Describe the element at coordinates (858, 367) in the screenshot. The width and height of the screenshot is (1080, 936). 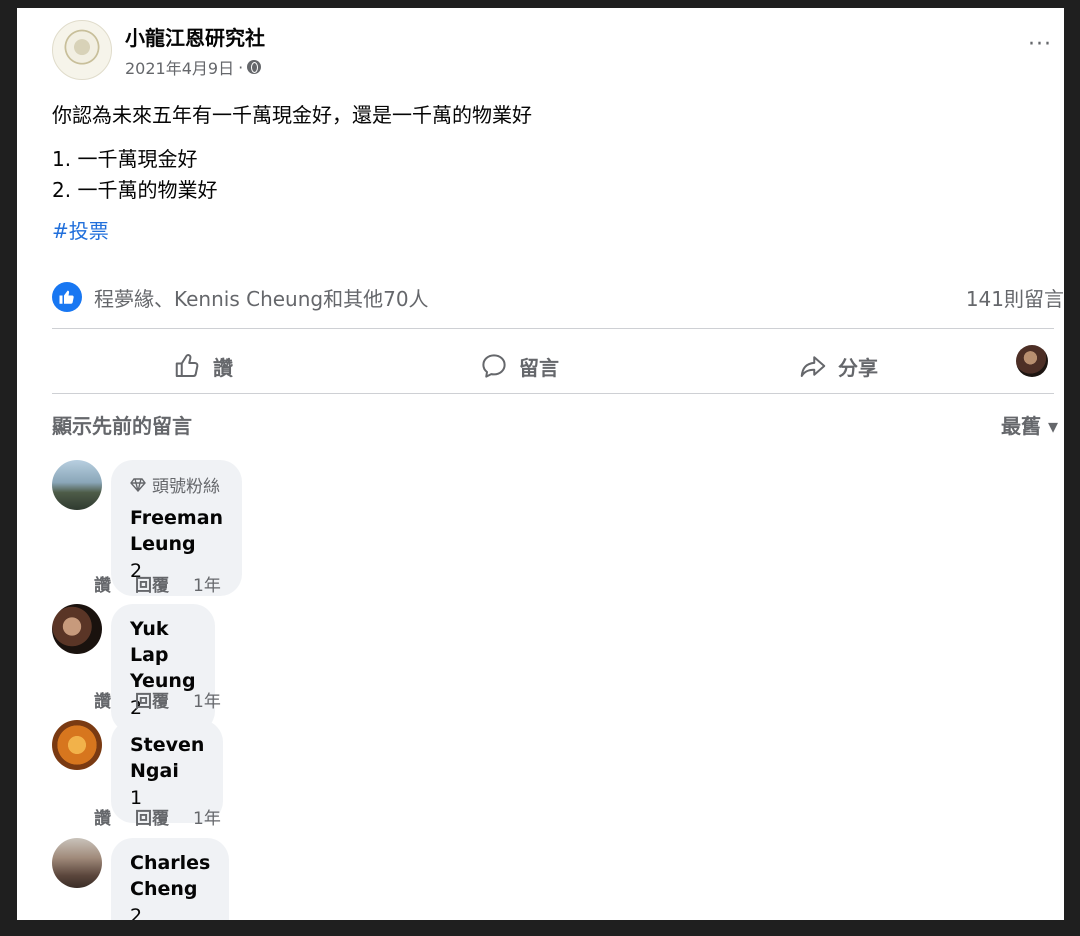
I see `share-label: 分享` at that location.